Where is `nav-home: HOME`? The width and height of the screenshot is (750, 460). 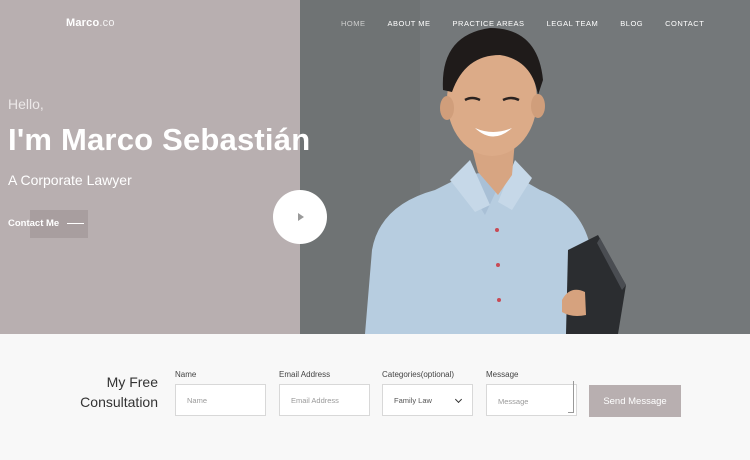
nav-home: HOME is located at coordinates (353, 23).